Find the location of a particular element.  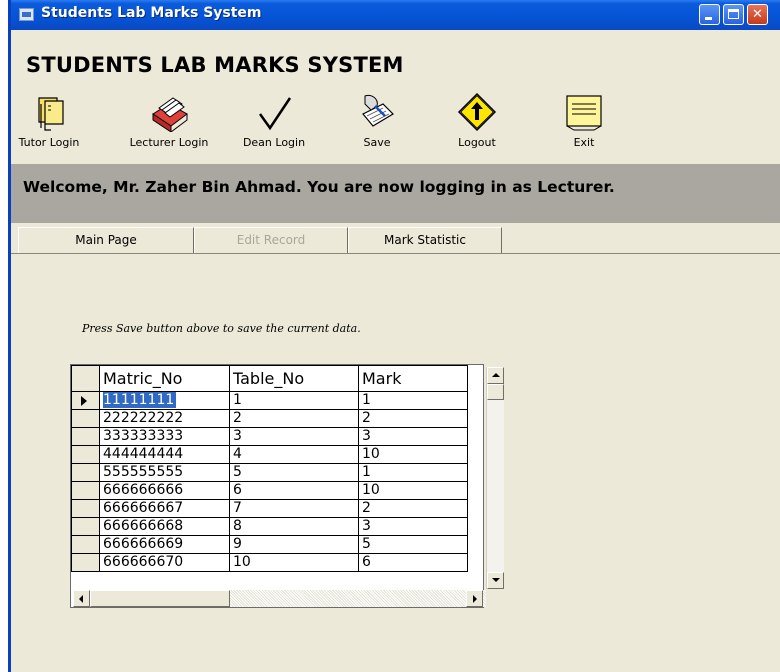

table-row: 222222222 2 2 is located at coordinates (269, 418).